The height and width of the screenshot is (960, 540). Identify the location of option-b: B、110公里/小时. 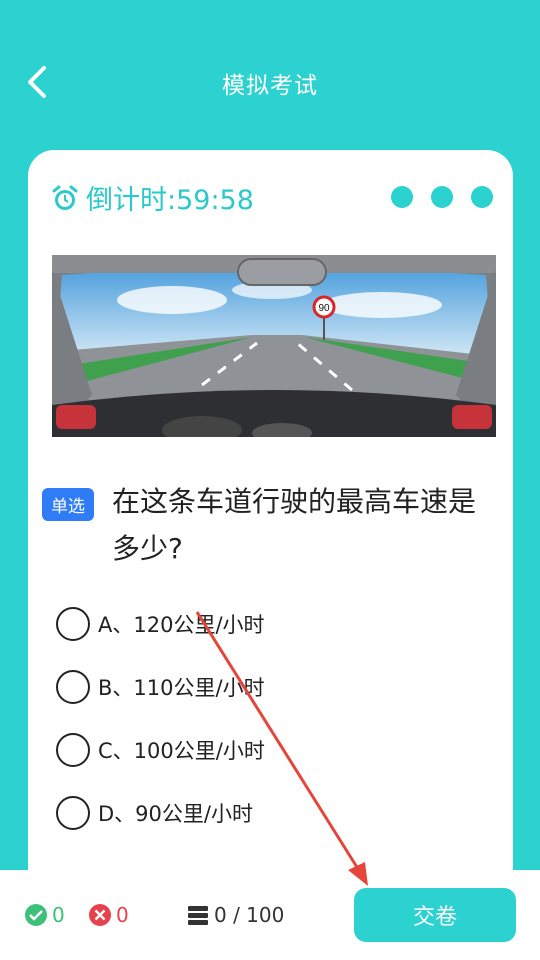
(160, 686).